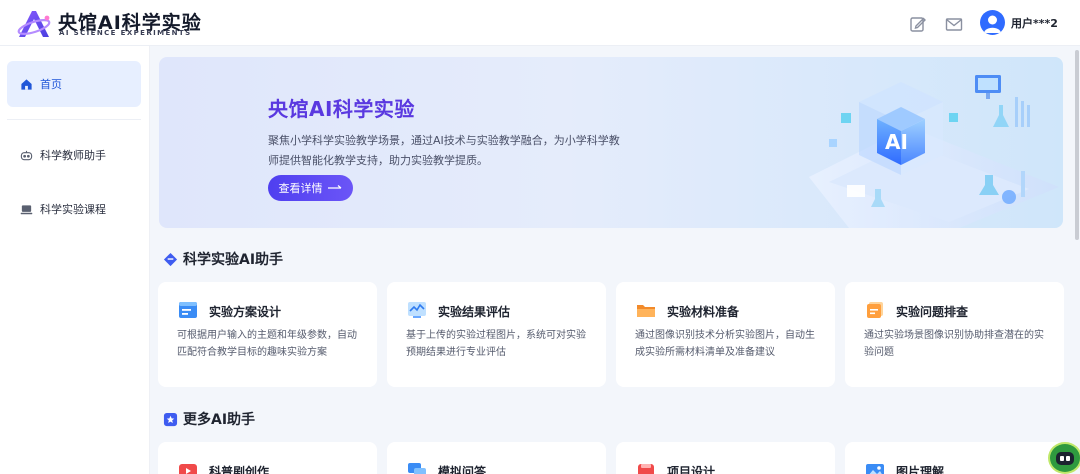 This screenshot has height=474, width=1080. Describe the element at coordinates (417, 468) in the screenshot. I see `chat-icon` at that location.